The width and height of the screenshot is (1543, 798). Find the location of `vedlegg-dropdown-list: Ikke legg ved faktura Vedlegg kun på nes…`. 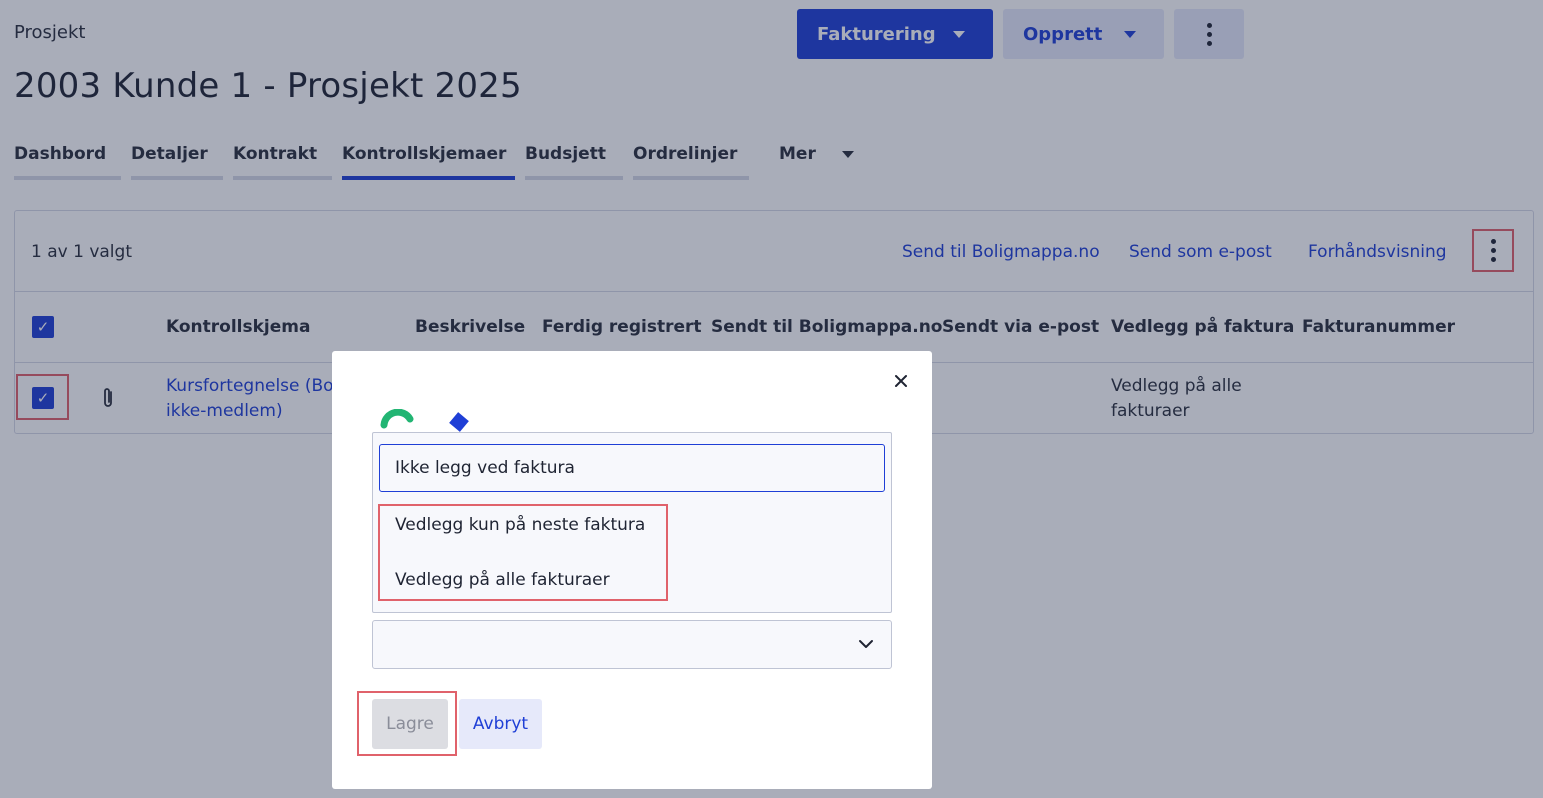

vedlegg-dropdown-list: Ikke legg ved faktura Vedlegg kun på nes… is located at coordinates (632, 522).